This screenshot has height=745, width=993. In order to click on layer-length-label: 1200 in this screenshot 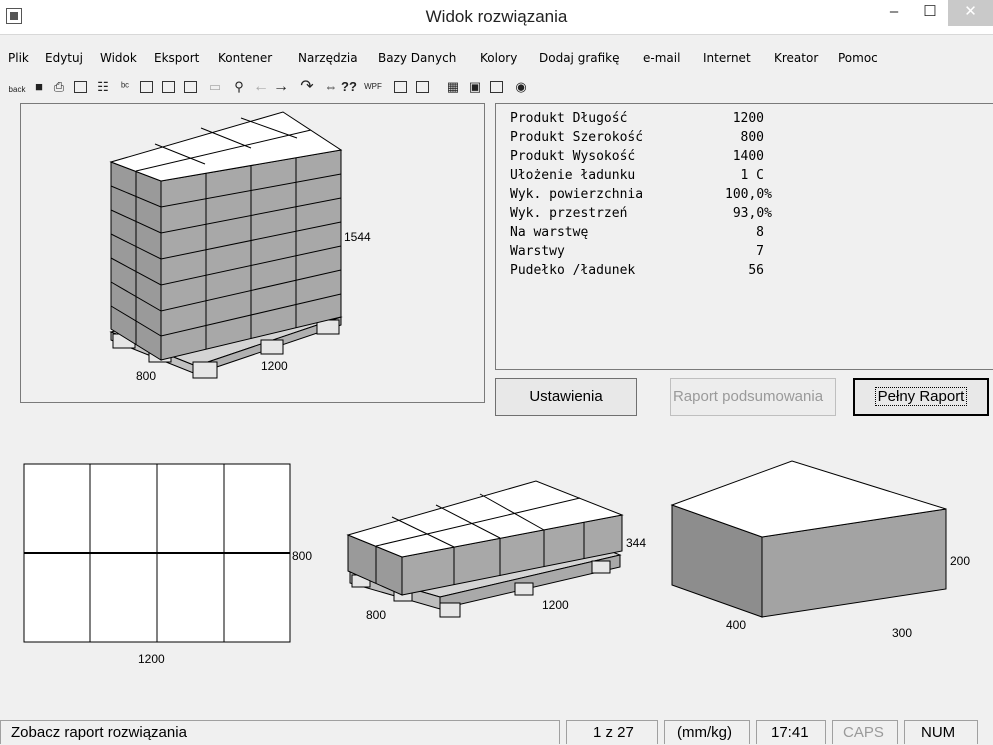, I will do `click(555, 605)`.